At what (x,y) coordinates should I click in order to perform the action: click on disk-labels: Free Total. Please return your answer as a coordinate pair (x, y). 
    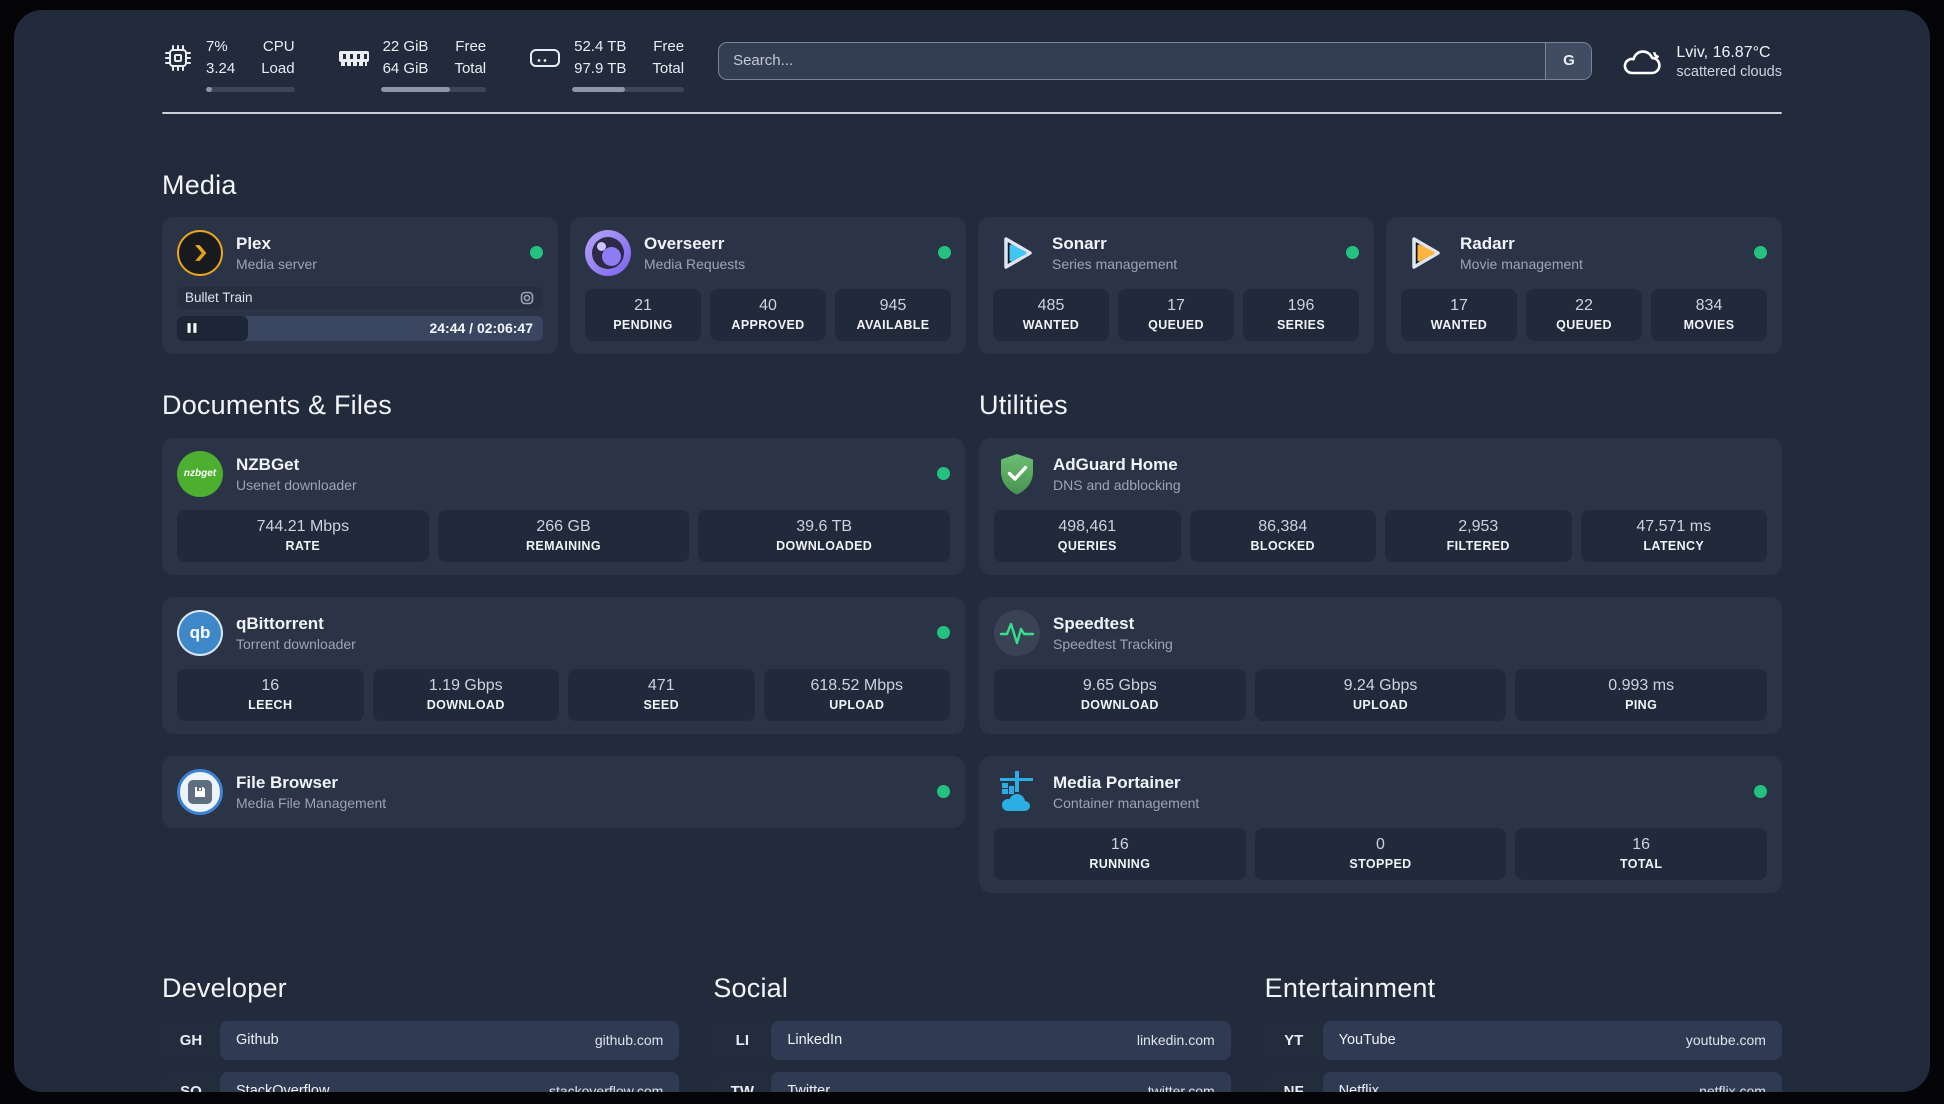
    Looking at the image, I should click on (668, 57).